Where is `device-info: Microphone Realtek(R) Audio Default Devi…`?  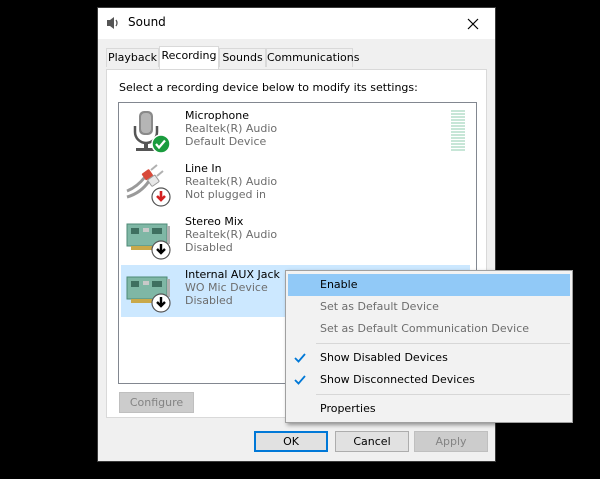
device-info: Microphone Realtek(R) Audio Default Devi… is located at coordinates (231, 128).